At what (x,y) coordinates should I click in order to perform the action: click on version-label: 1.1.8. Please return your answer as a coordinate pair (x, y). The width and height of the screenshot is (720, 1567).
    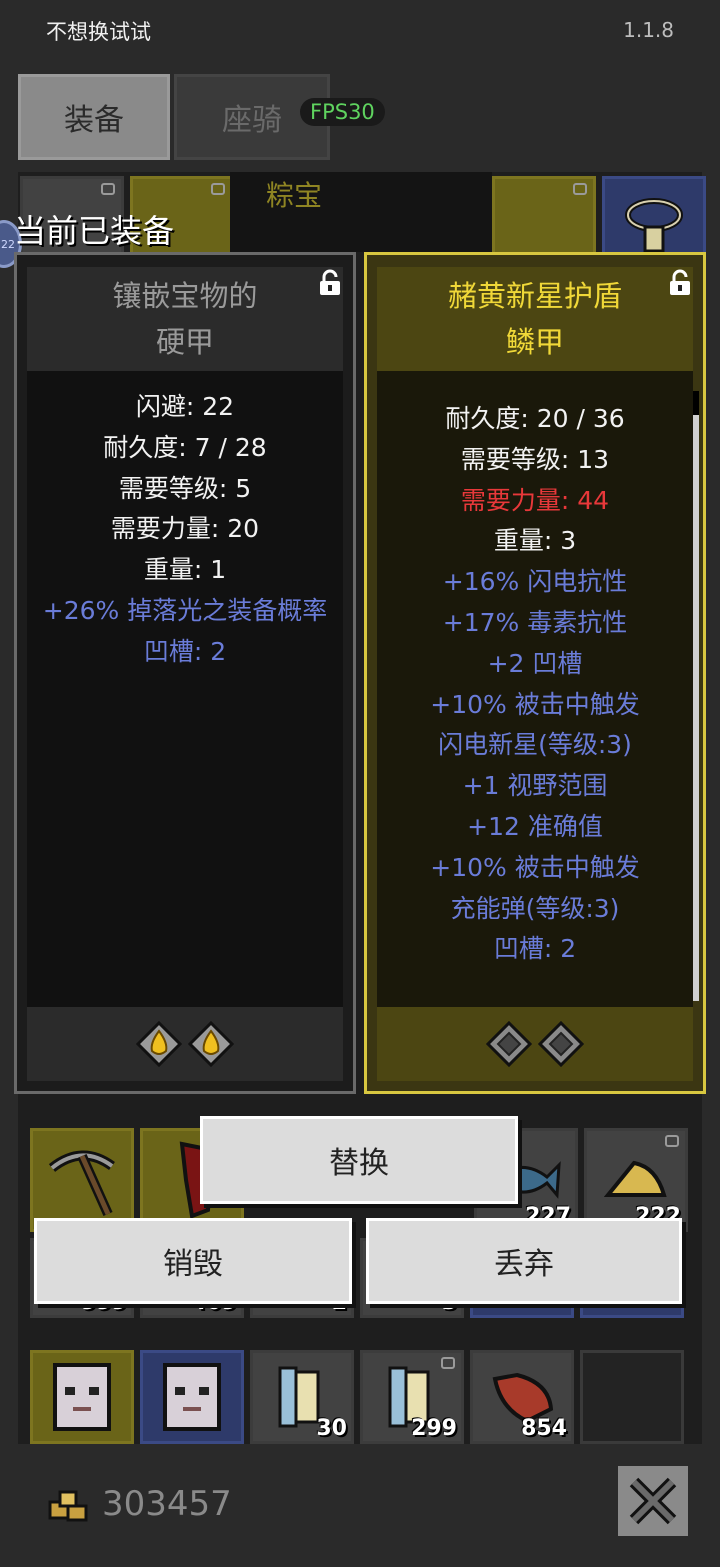
    Looking at the image, I should click on (648, 30).